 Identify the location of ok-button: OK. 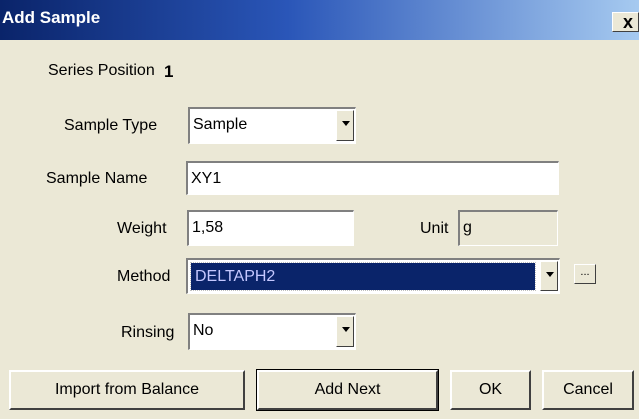
(490, 390).